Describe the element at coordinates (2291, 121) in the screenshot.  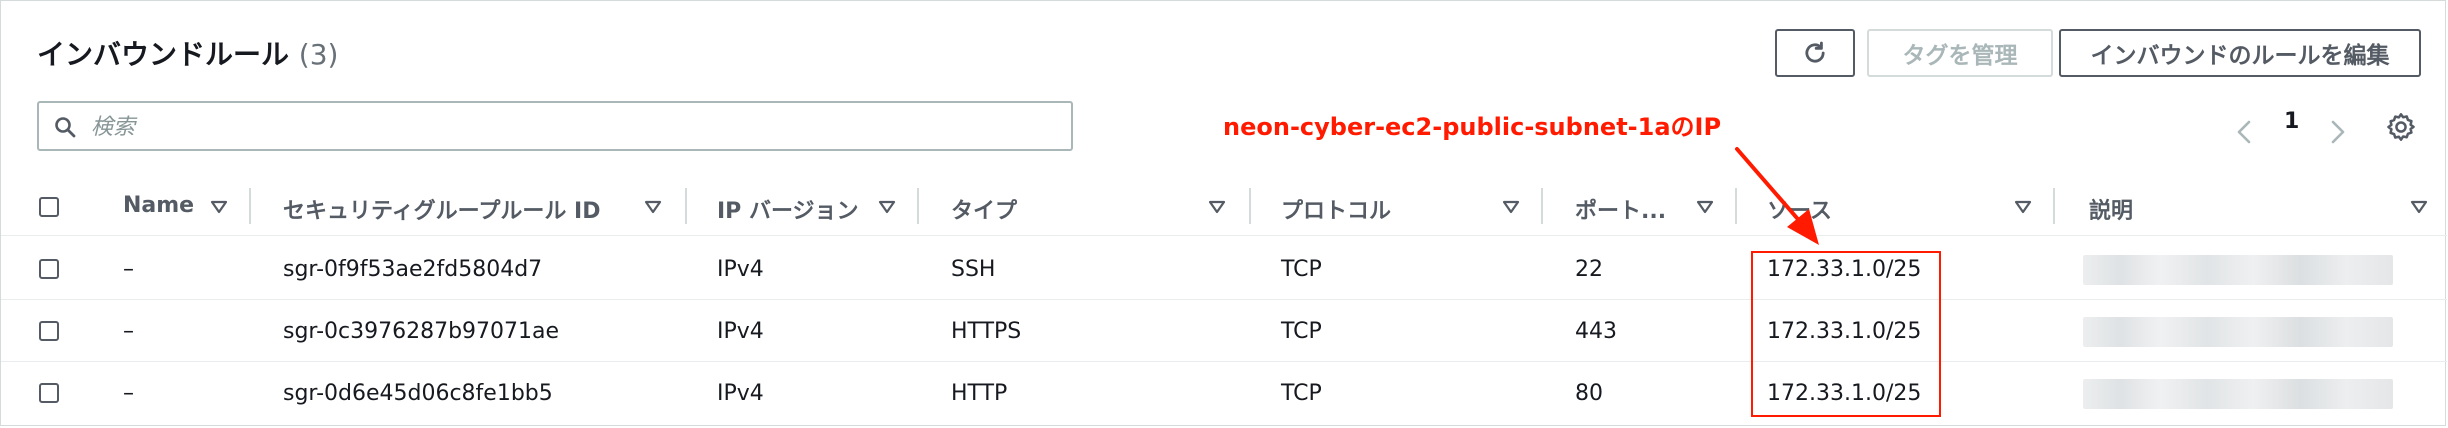
I see `current-page: 1` at that location.